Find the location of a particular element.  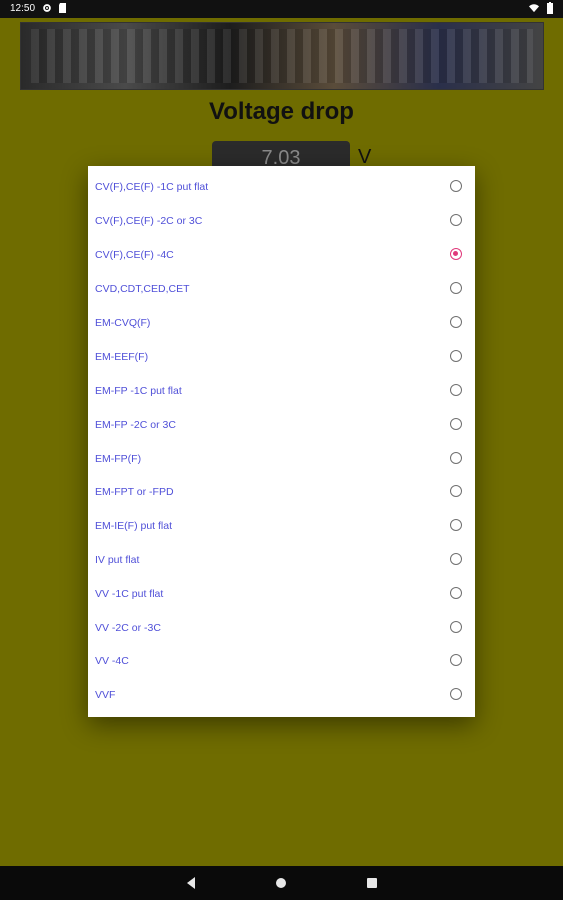

option-label: VVF is located at coordinates (105, 695).